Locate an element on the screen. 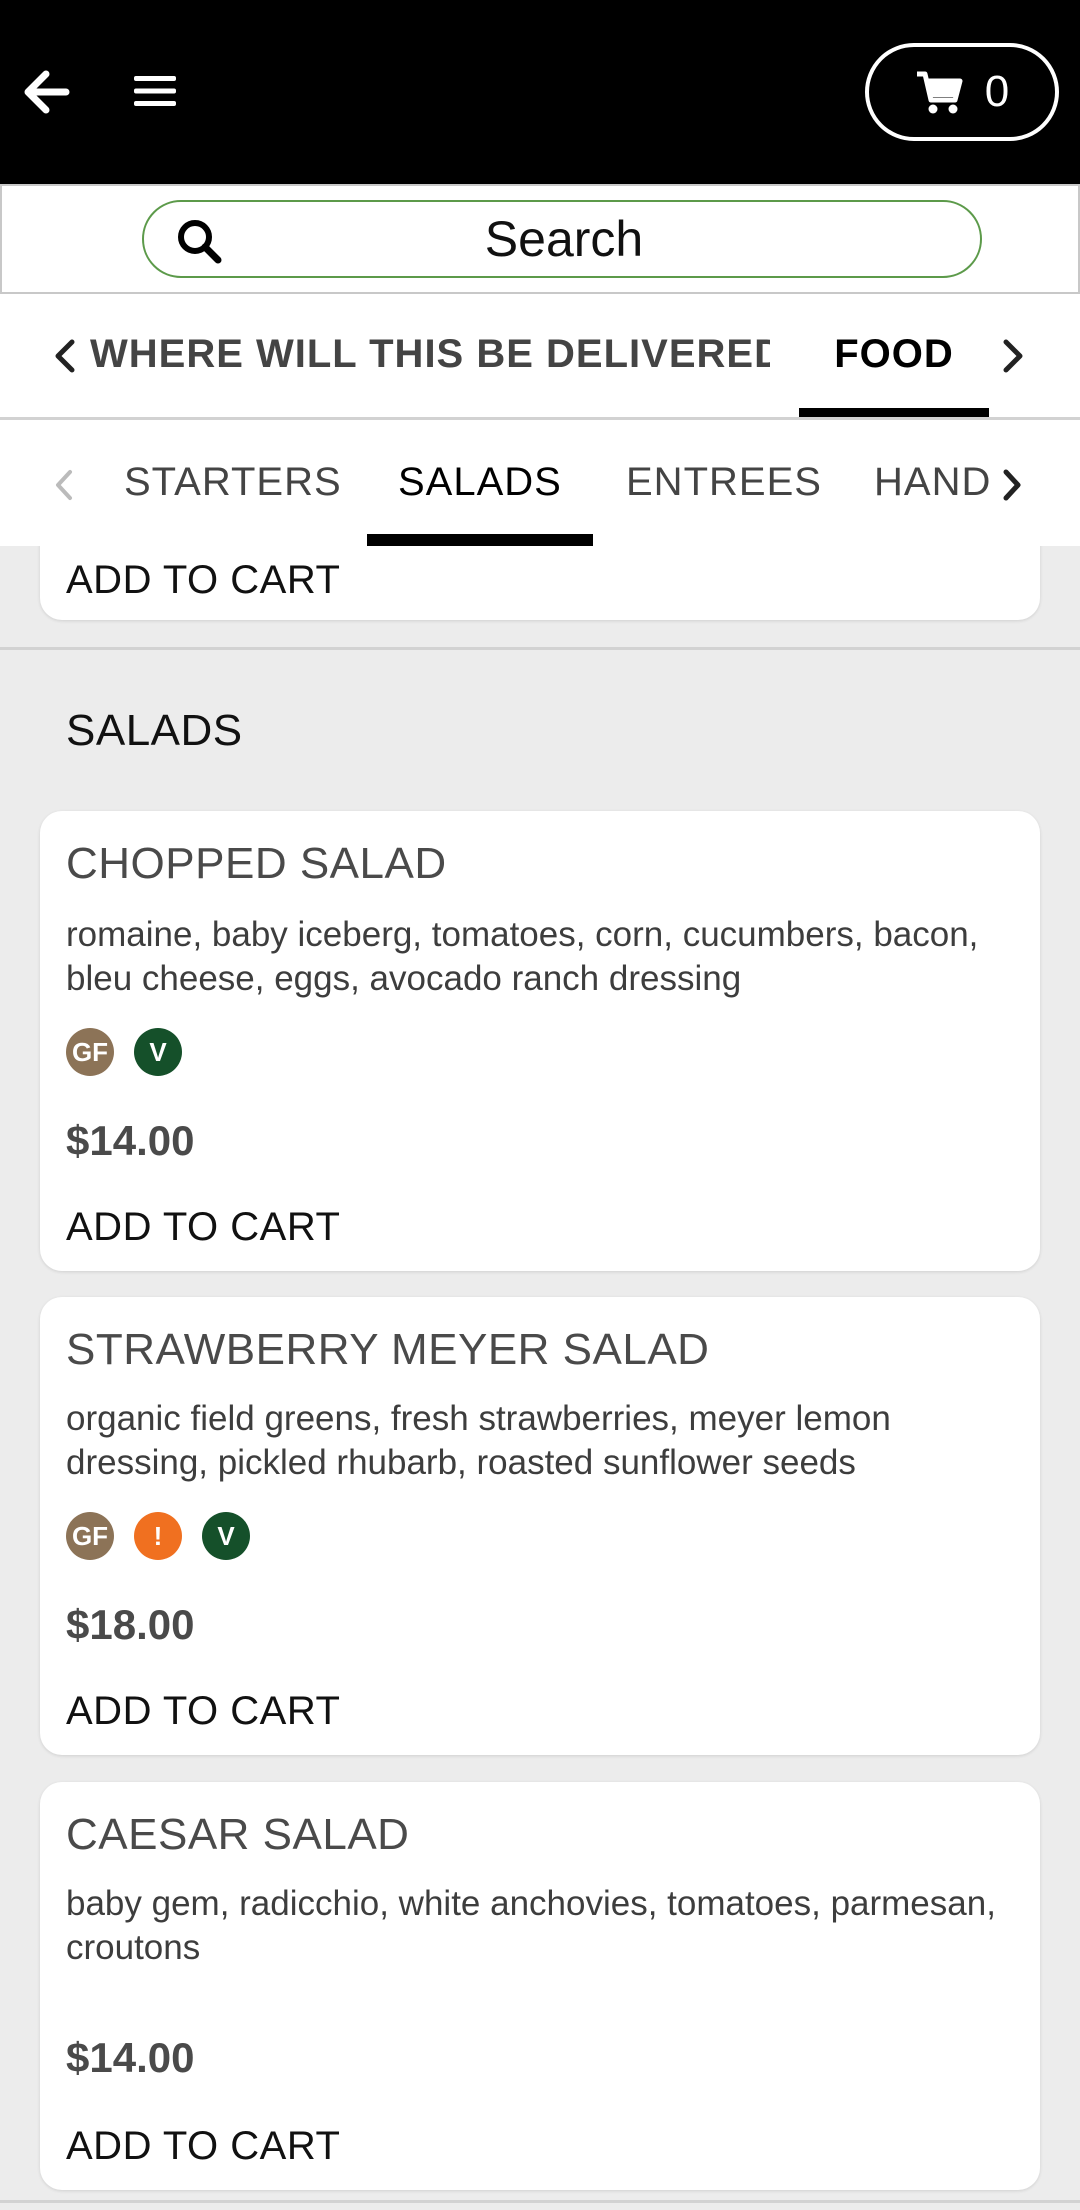  category-tabs: STARTERS SALADS ENTREES HAND is located at coordinates (540, 483).